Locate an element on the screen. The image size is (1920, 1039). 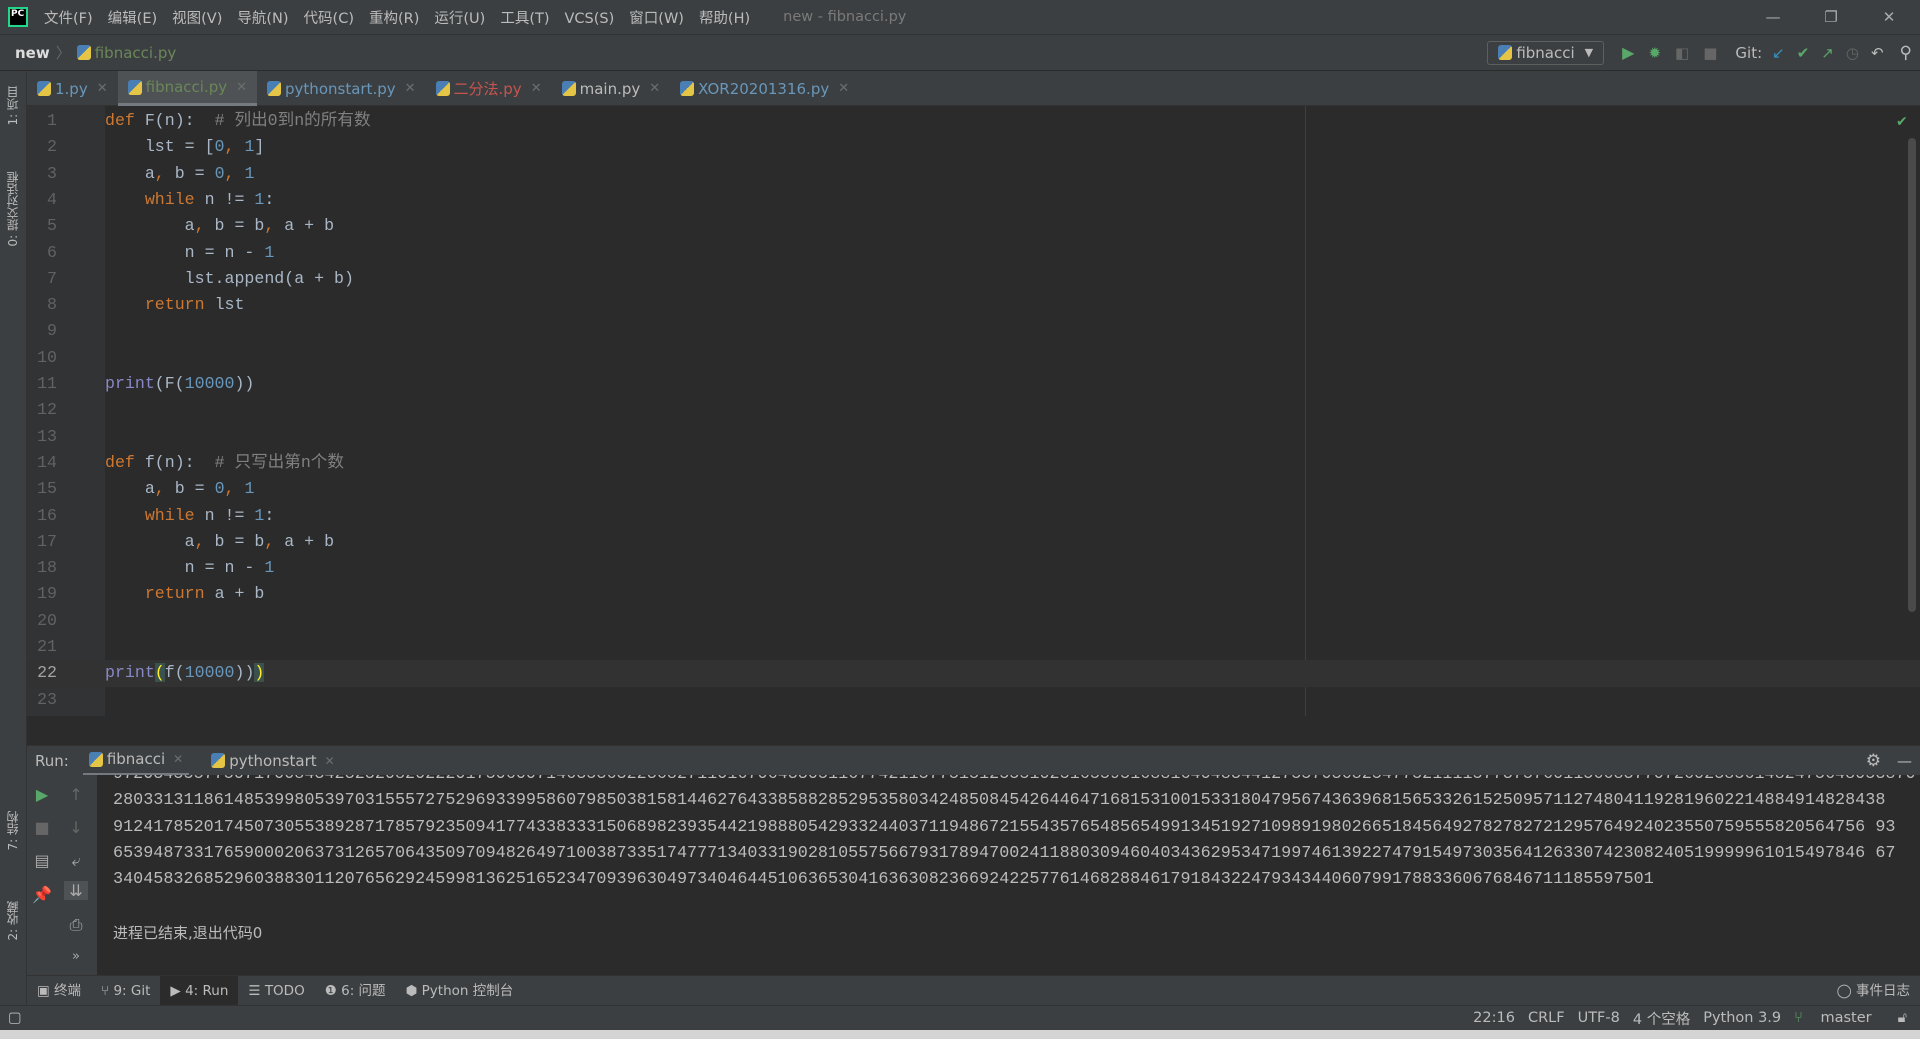
event-log-icon: ◯ is located at coordinates (1846, 990).